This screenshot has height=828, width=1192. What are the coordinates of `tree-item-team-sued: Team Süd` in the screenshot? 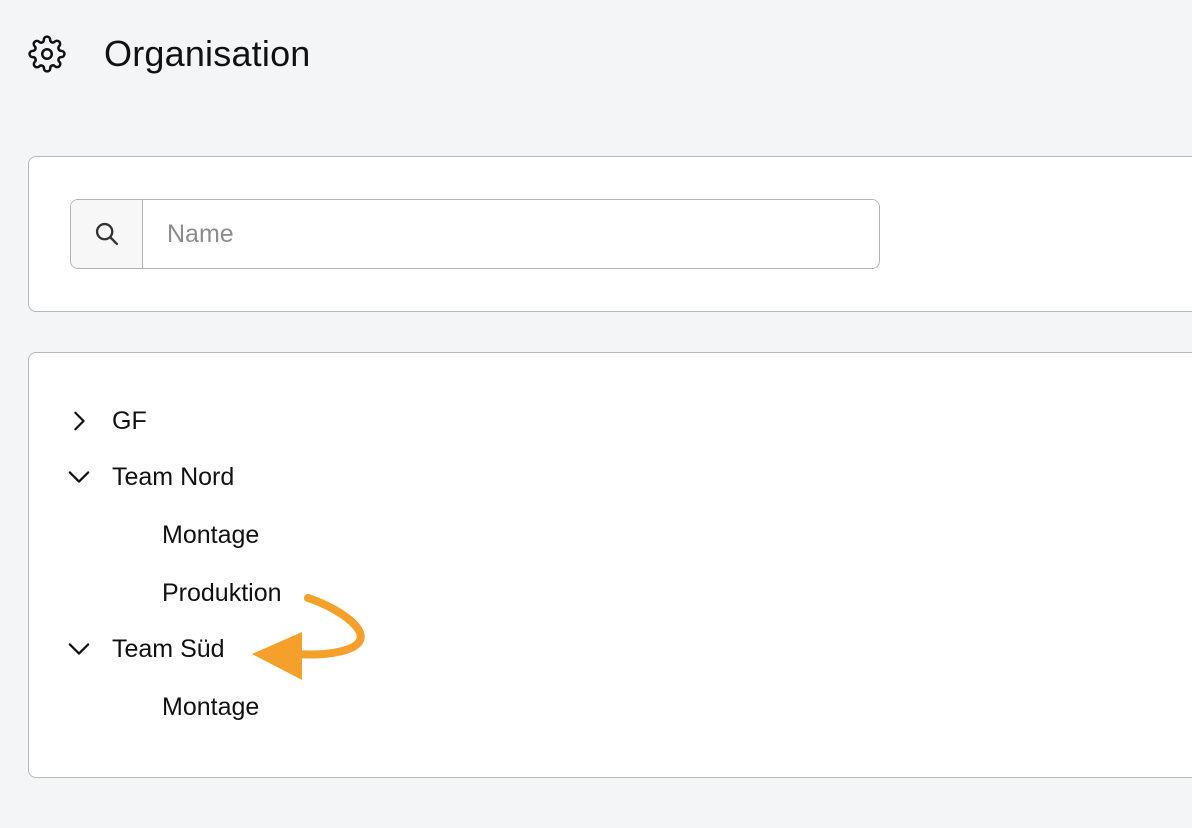 It's located at (145, 649).